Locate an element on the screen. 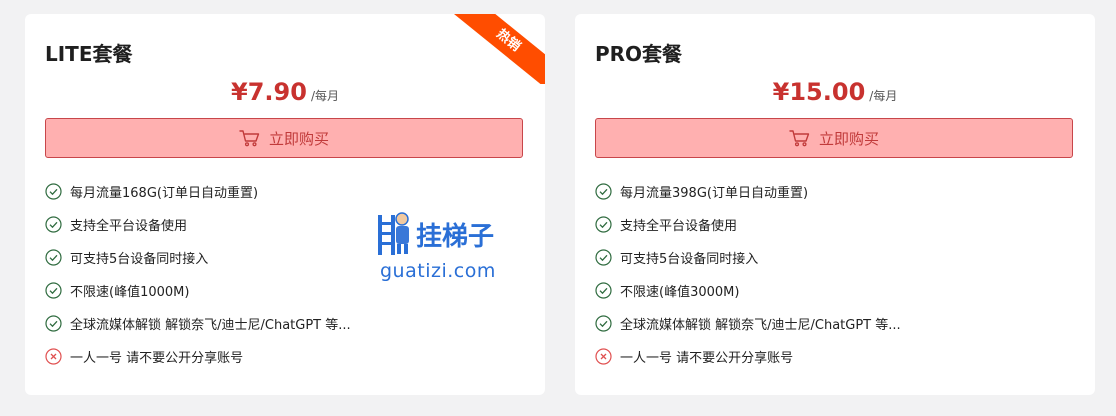 This screenshot has width=1116, height=416. feature-text: 不限速(峰值3000M) is located at coordinates (680, 292).